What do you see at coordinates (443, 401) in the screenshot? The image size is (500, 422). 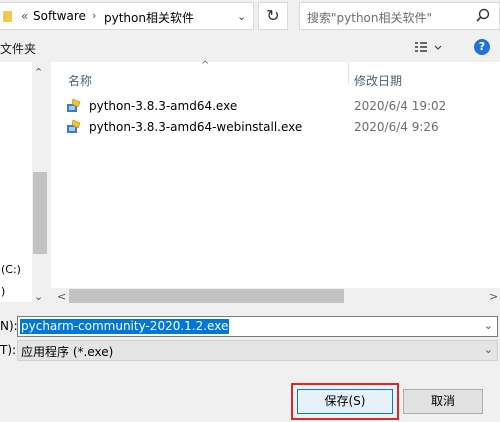 I see `cancel-button: 取消` at bounding box center [443, 401].